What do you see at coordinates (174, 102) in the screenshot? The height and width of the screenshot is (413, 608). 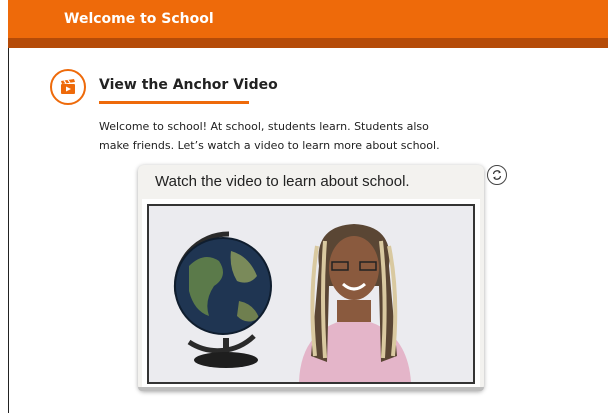 I see `section-title-underline` at bounding box center [174, 102].